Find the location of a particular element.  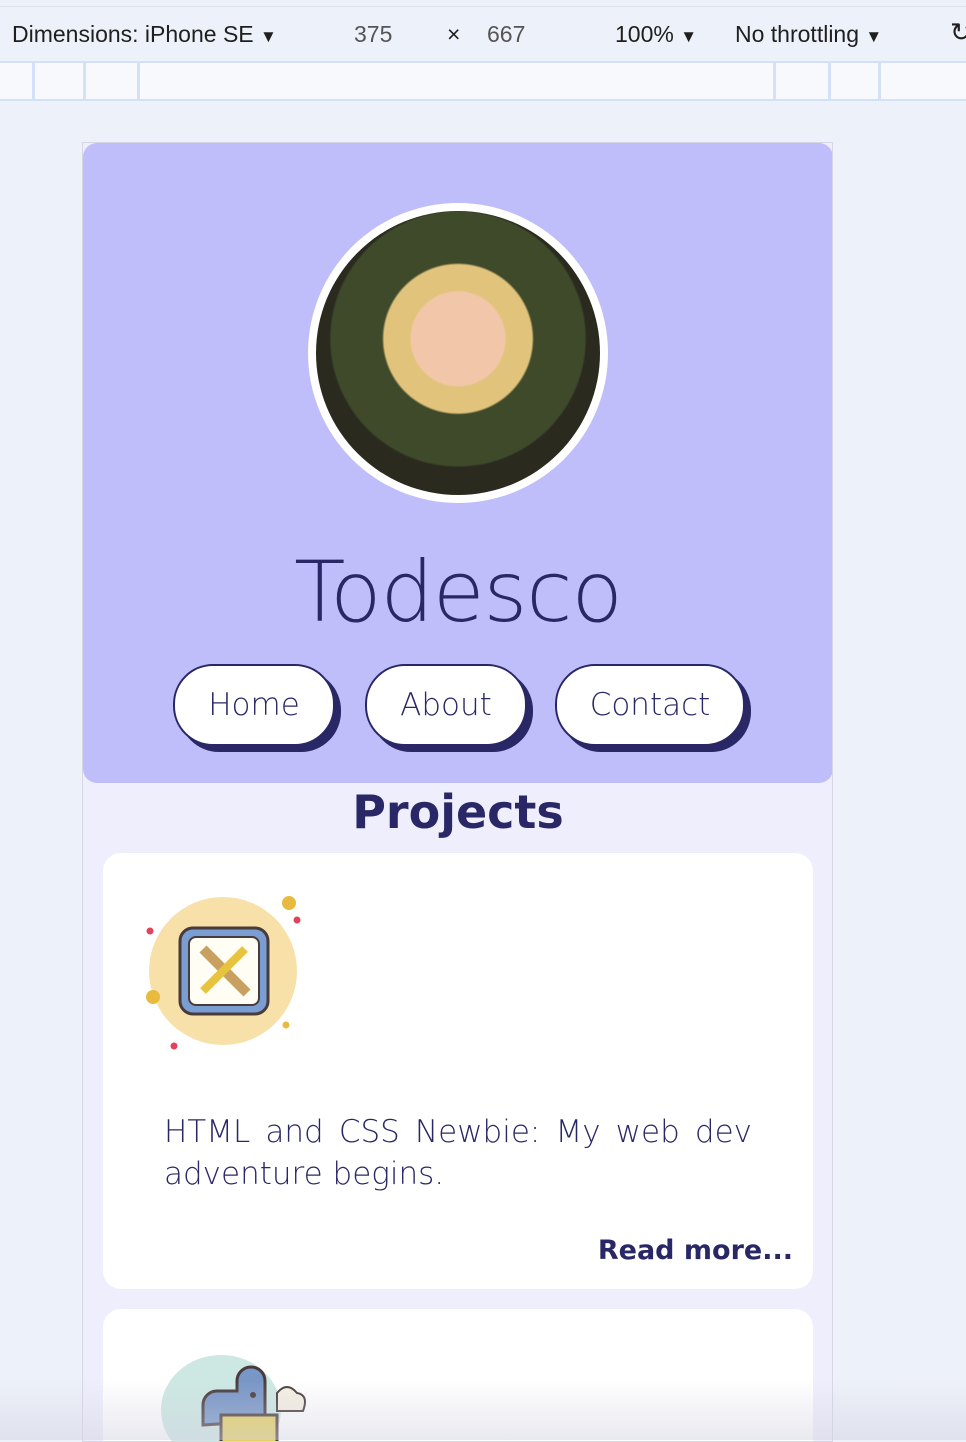

throttling-label: No throttling is located at coordinates (797, 34).